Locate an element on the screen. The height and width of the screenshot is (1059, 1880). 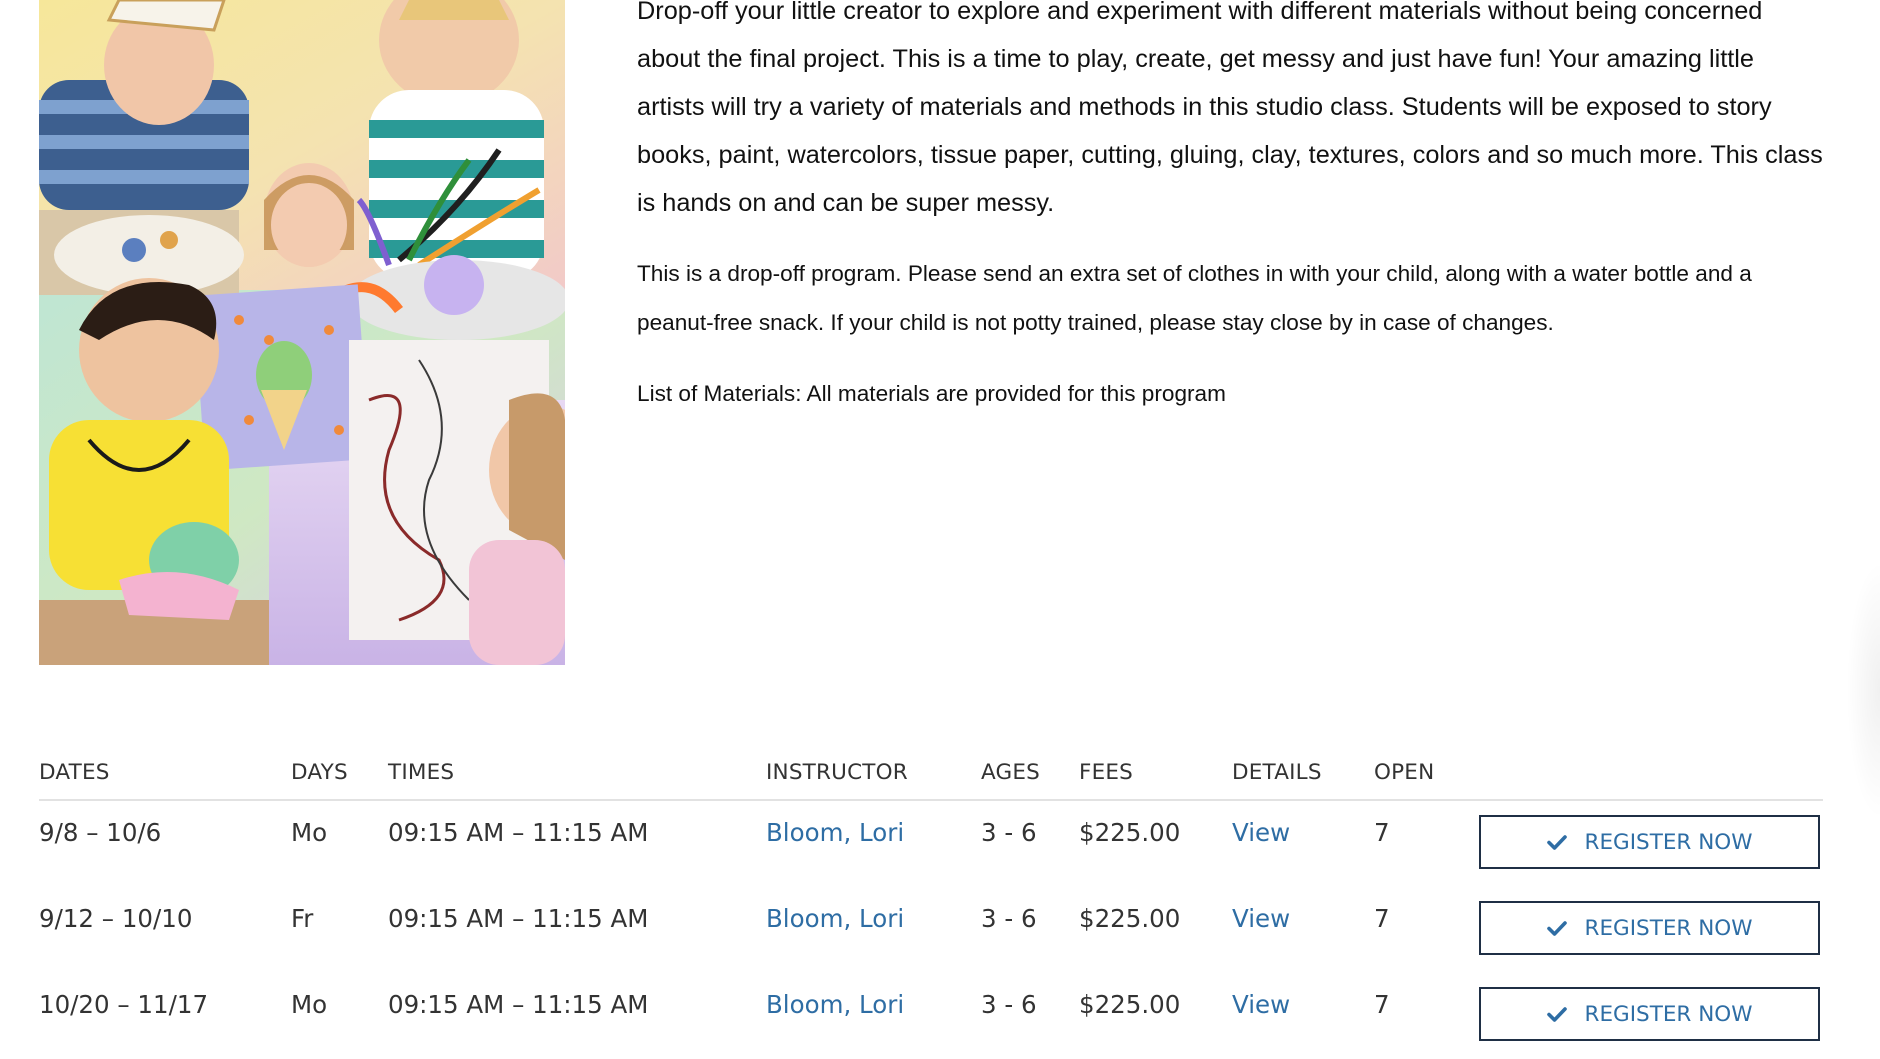
header-ages: AGES is located at coordinates (1011, 772).